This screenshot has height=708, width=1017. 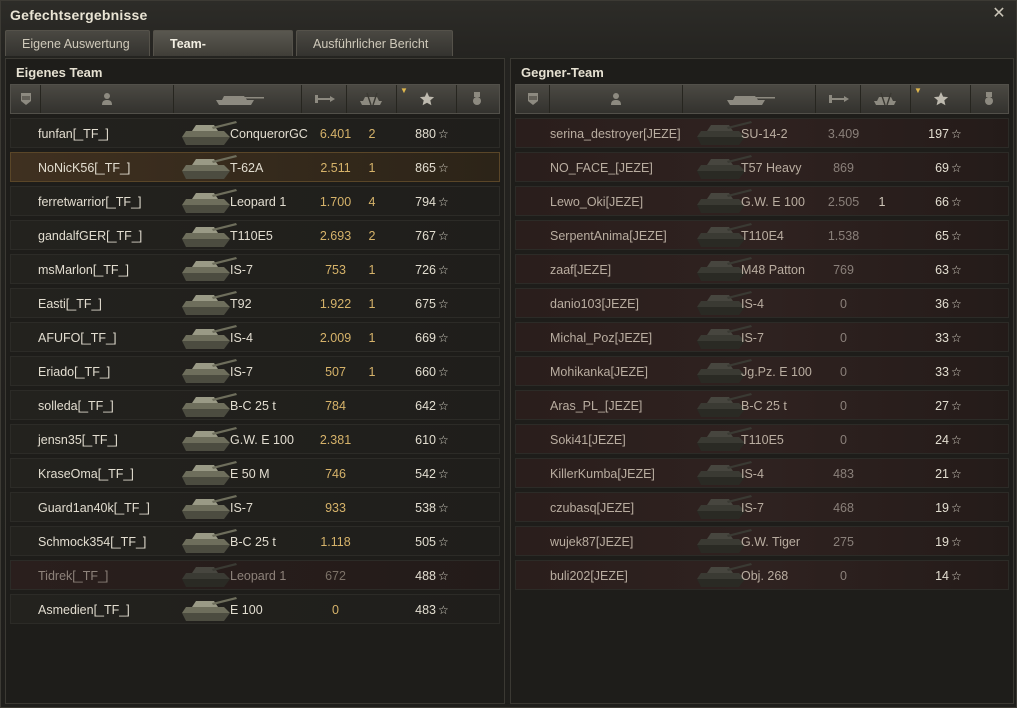 I want to click on player-row: gandalfGER[_TF_] T110E5 2.693 2 767 ☆, so click(x=255, y=235).